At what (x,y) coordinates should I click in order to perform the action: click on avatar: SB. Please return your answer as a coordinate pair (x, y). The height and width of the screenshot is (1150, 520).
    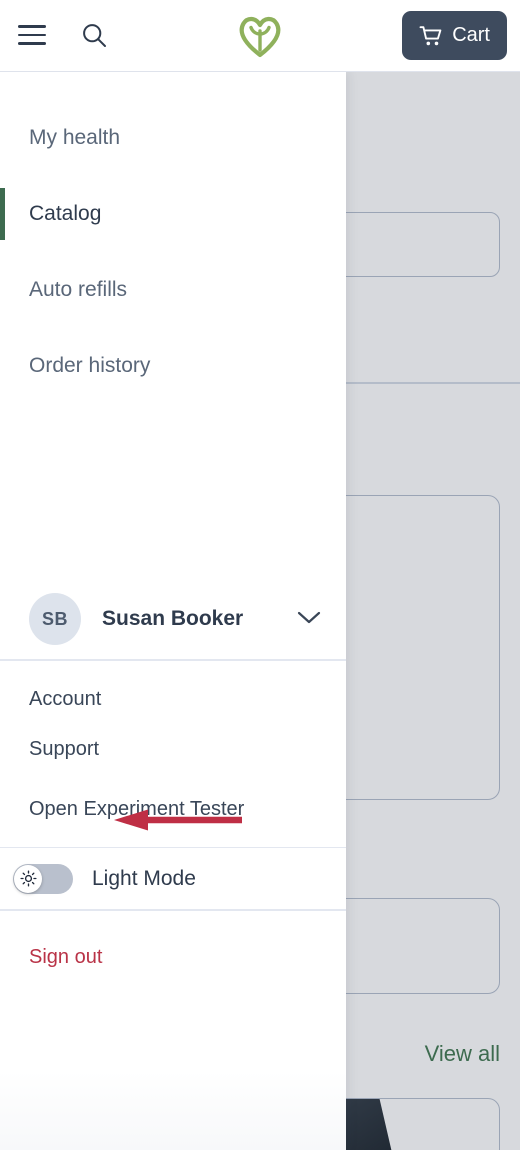
    Looking at the image, I should click on (55, 619).